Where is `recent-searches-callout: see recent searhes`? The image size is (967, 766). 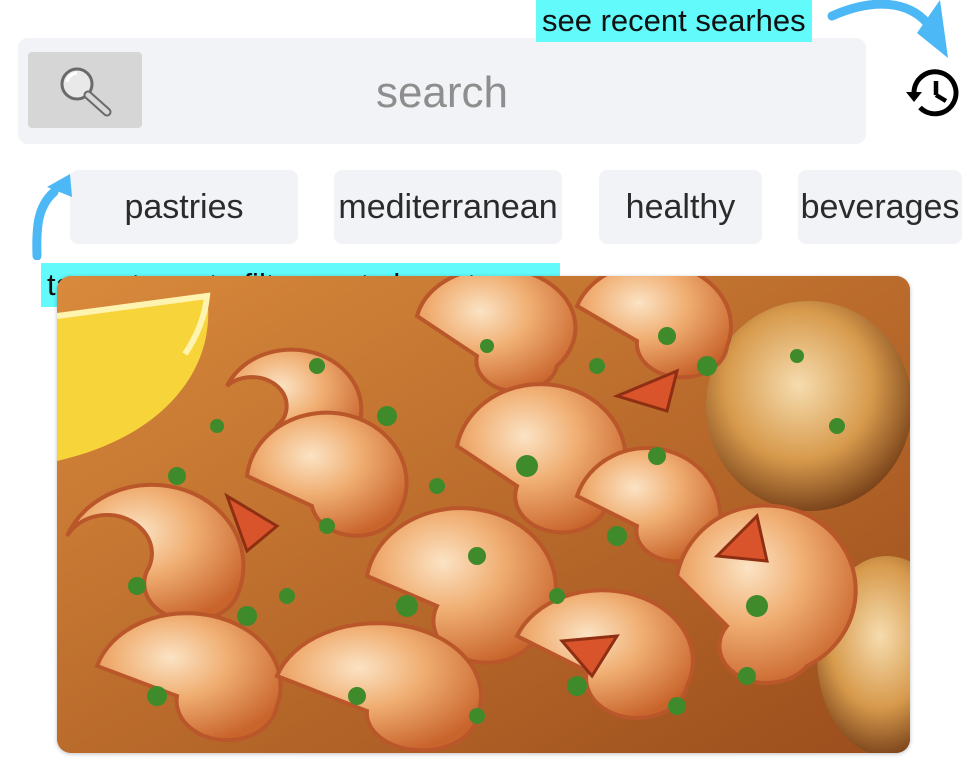
recent-searches-callout: see recent searhes is located at coordinates (674, 21).